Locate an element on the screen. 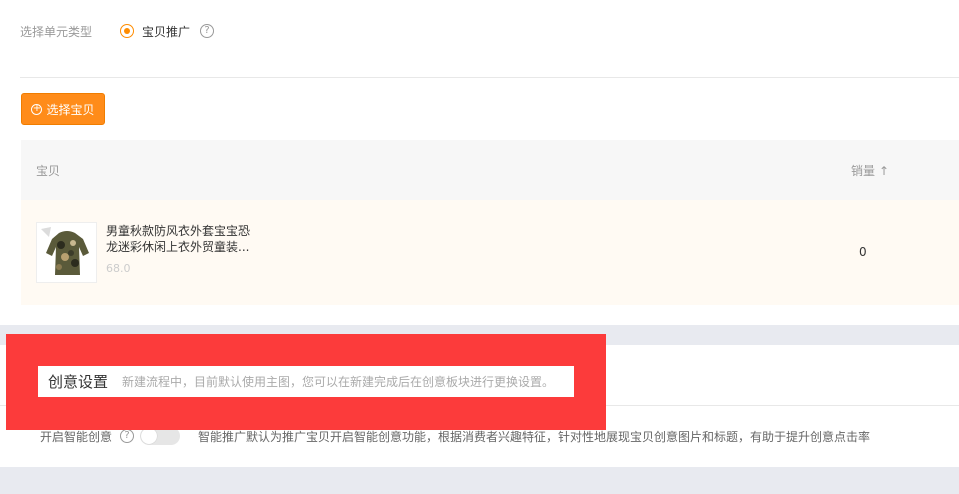  unit-type-label: 选择单元类型 is located at coordinates (56, 31).